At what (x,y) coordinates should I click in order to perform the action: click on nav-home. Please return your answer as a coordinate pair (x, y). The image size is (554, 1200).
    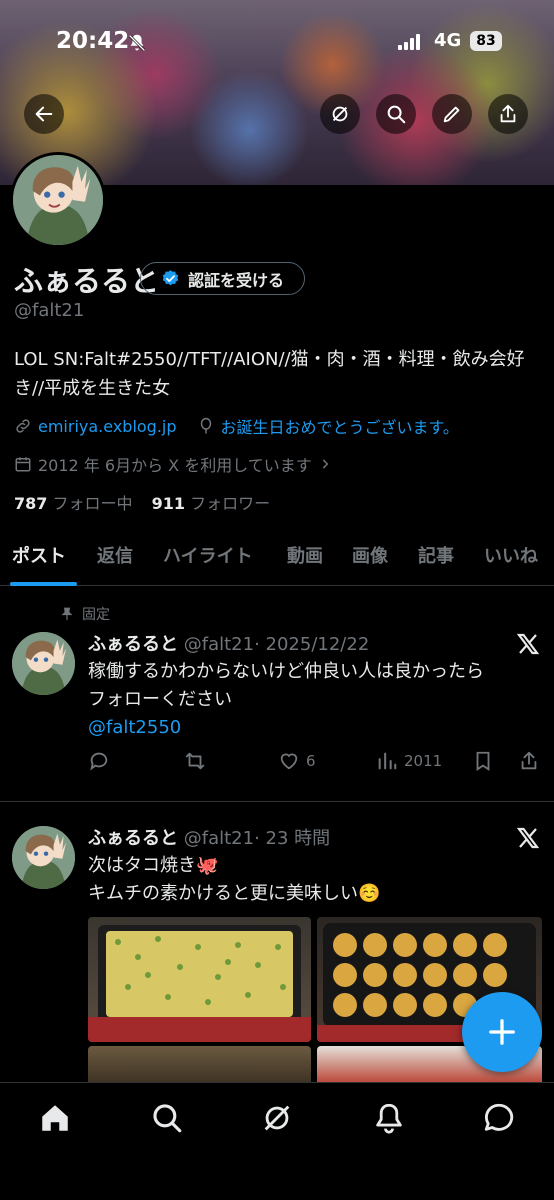
    Looking at the image, I should click on (55, 1118).